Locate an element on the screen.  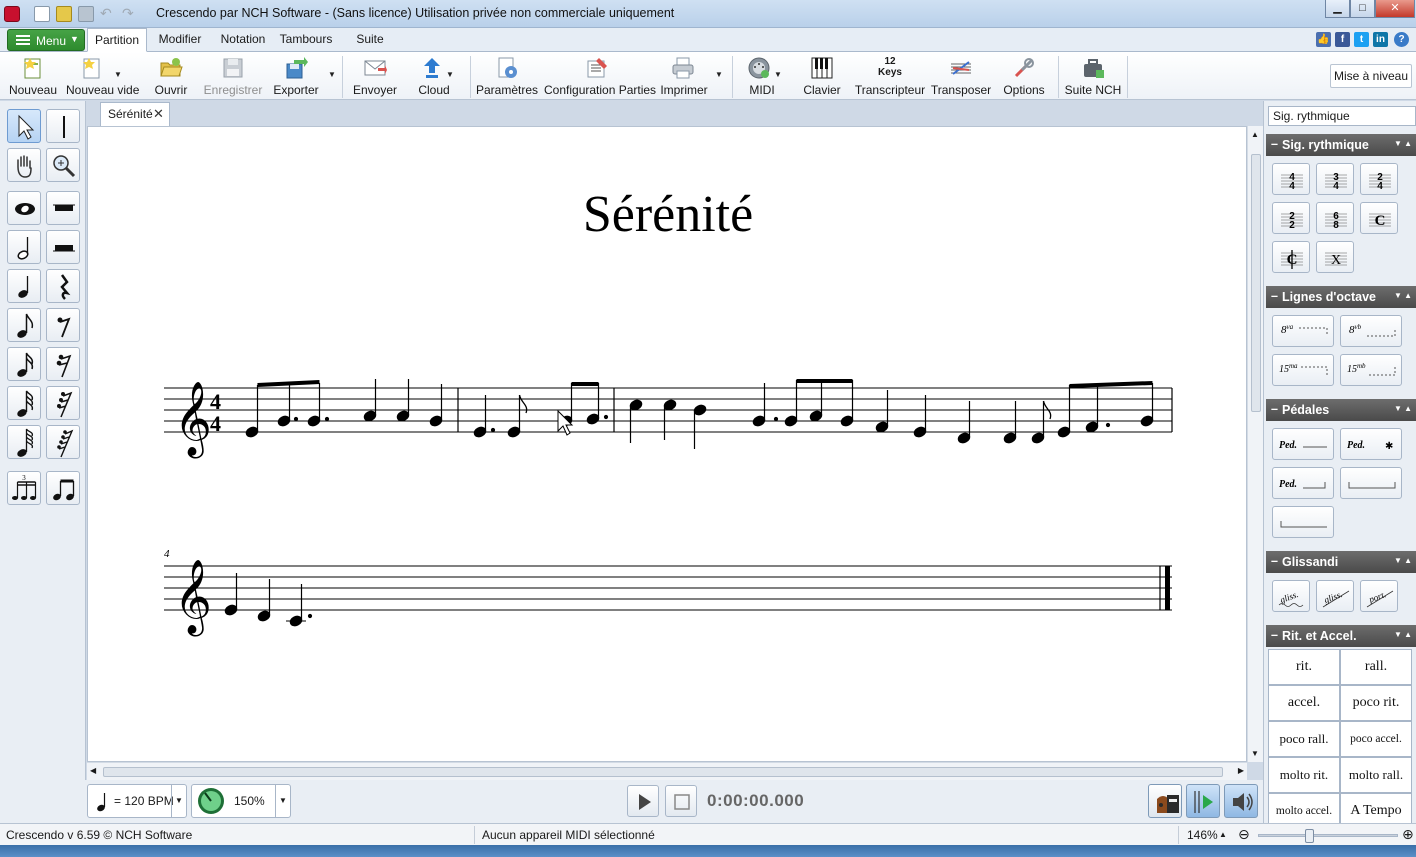
chevron-up-icon: ▲ is located at coordinates (1223, 834).